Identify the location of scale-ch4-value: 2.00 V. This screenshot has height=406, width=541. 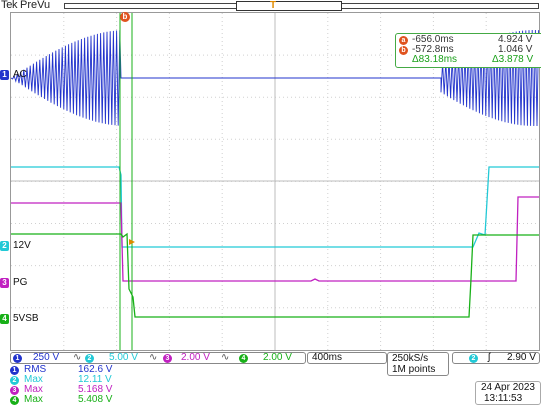
(277, 357).